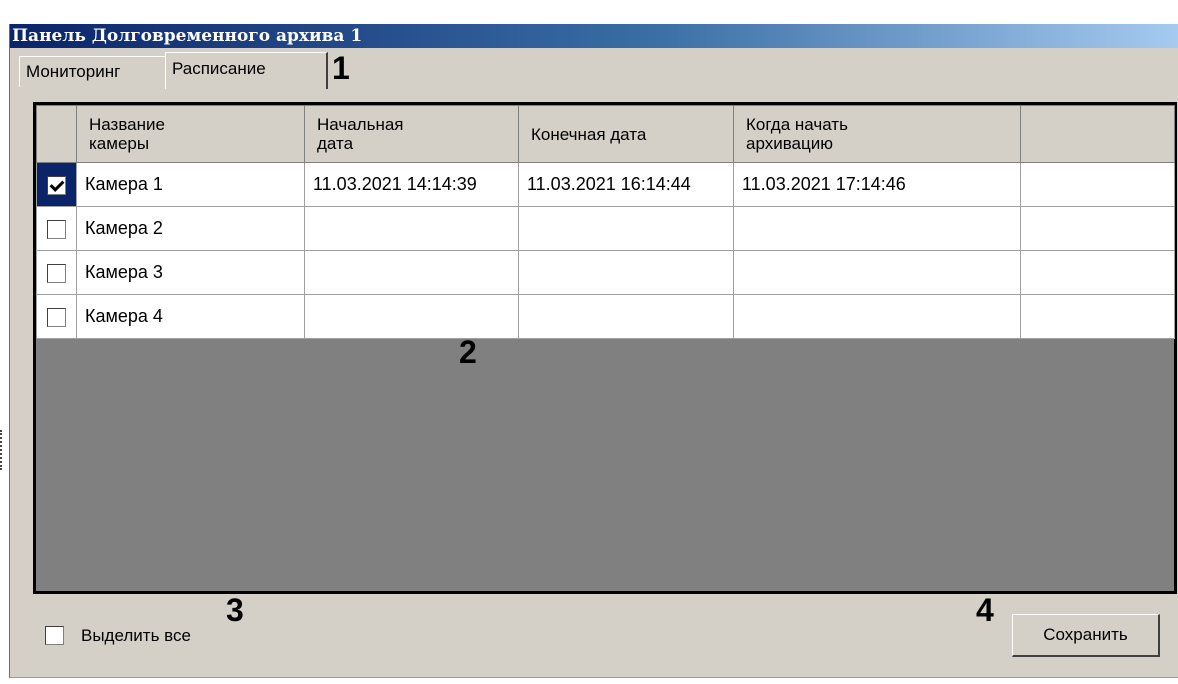 The image size is (1178, 684). What do you see at coordinates (1097, 134) in the screenshot?
I see `header-empty-column` at bounding box center [1097, 134].